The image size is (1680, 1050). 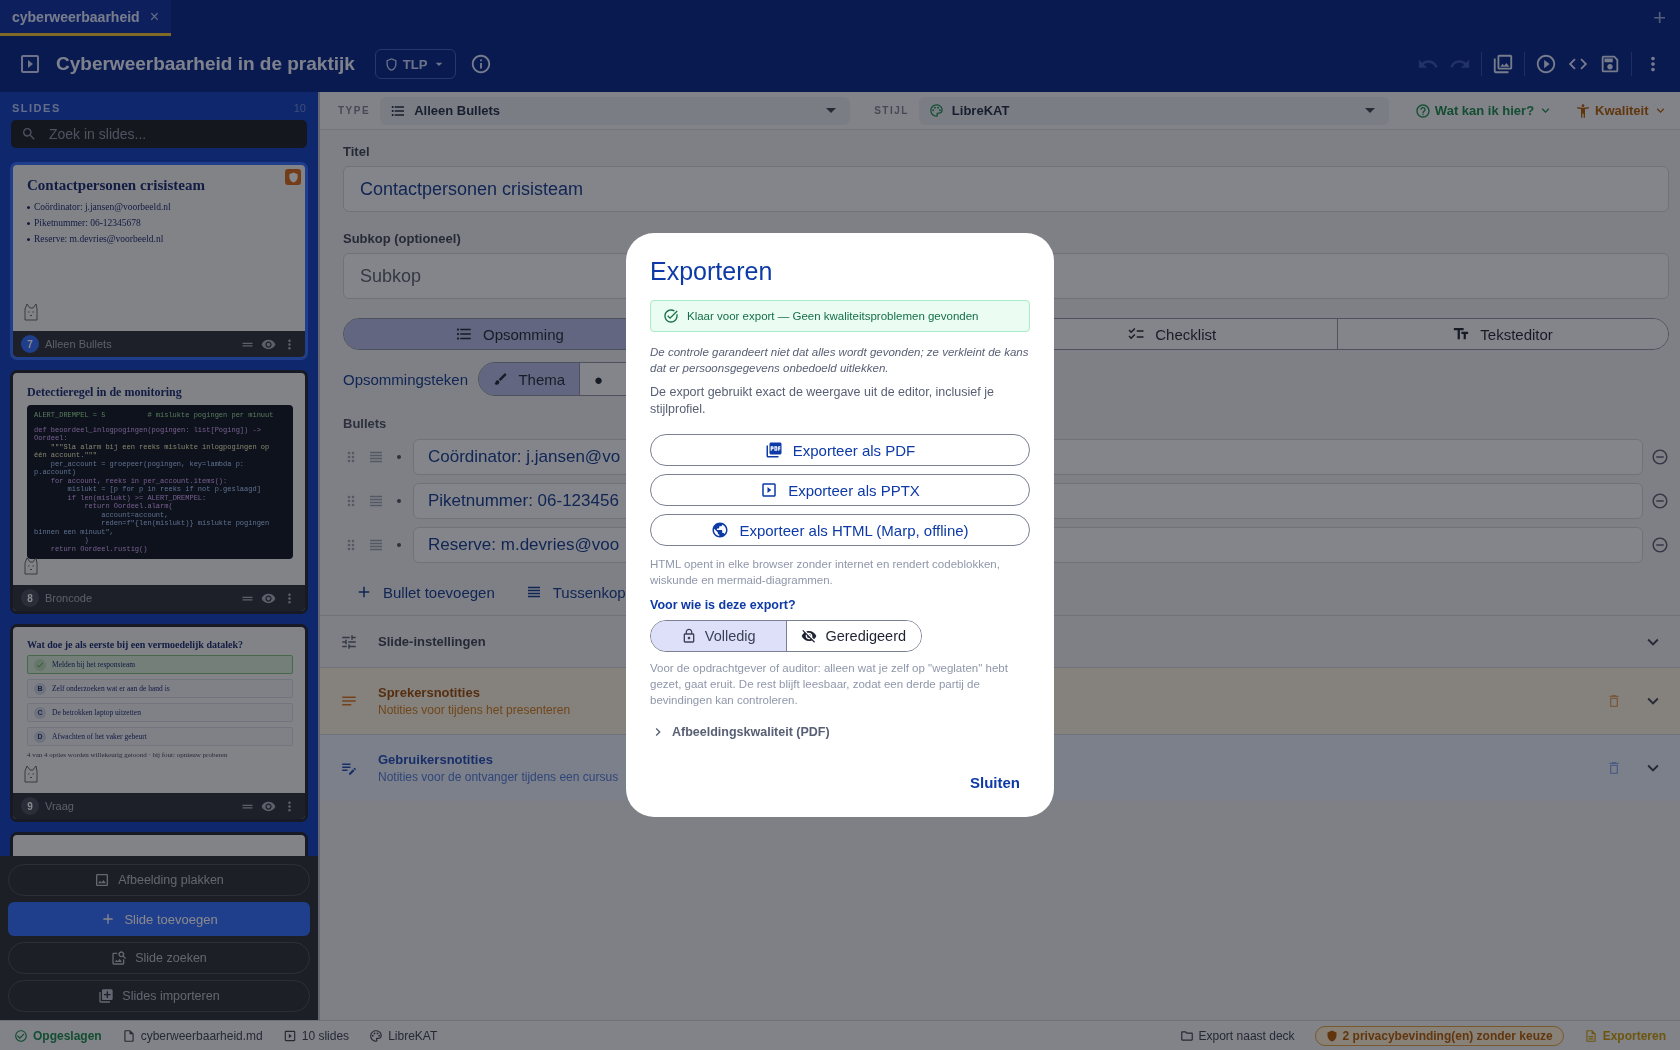 I want to click on section-subtitle: Notities voor de ontvanger tijdens een cursus, so click(x=498, y=777).